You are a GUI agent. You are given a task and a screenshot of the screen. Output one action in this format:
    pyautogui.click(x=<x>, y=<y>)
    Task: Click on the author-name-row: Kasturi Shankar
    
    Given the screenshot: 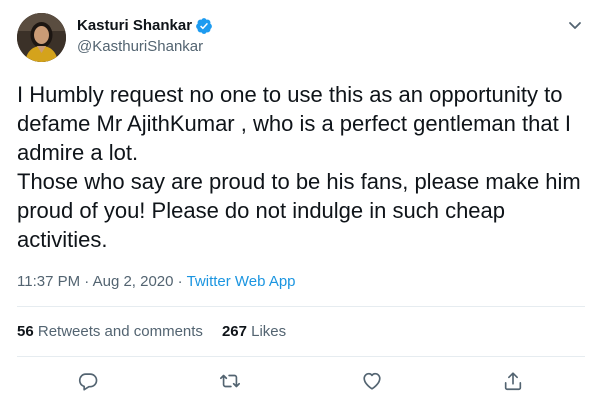 What is the action you would take?
    pyautogui.click(x=145, y=26)
    